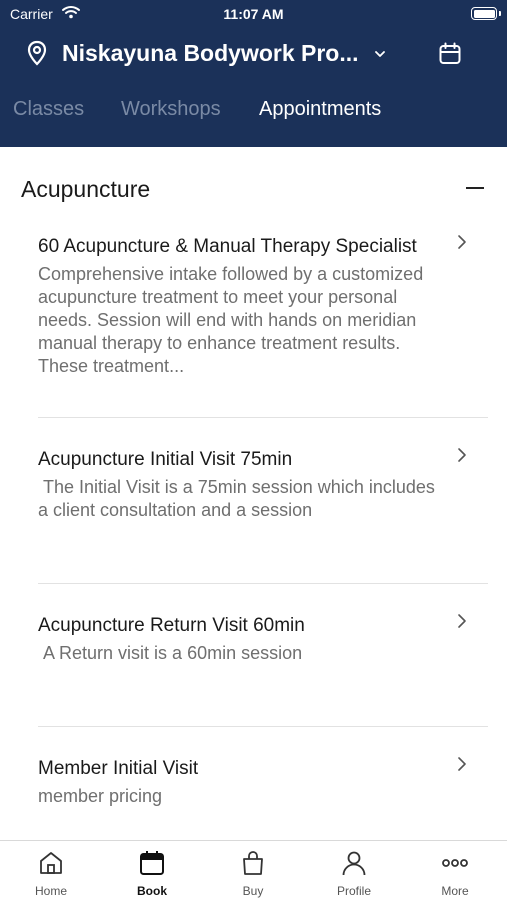 Image resolution: width=507 pixels, height=900 pixels. What do you see at coordinates (320, 109) in the screenshot?
I see `tab-appointments: Appointments` at bounding box center [320, 109].